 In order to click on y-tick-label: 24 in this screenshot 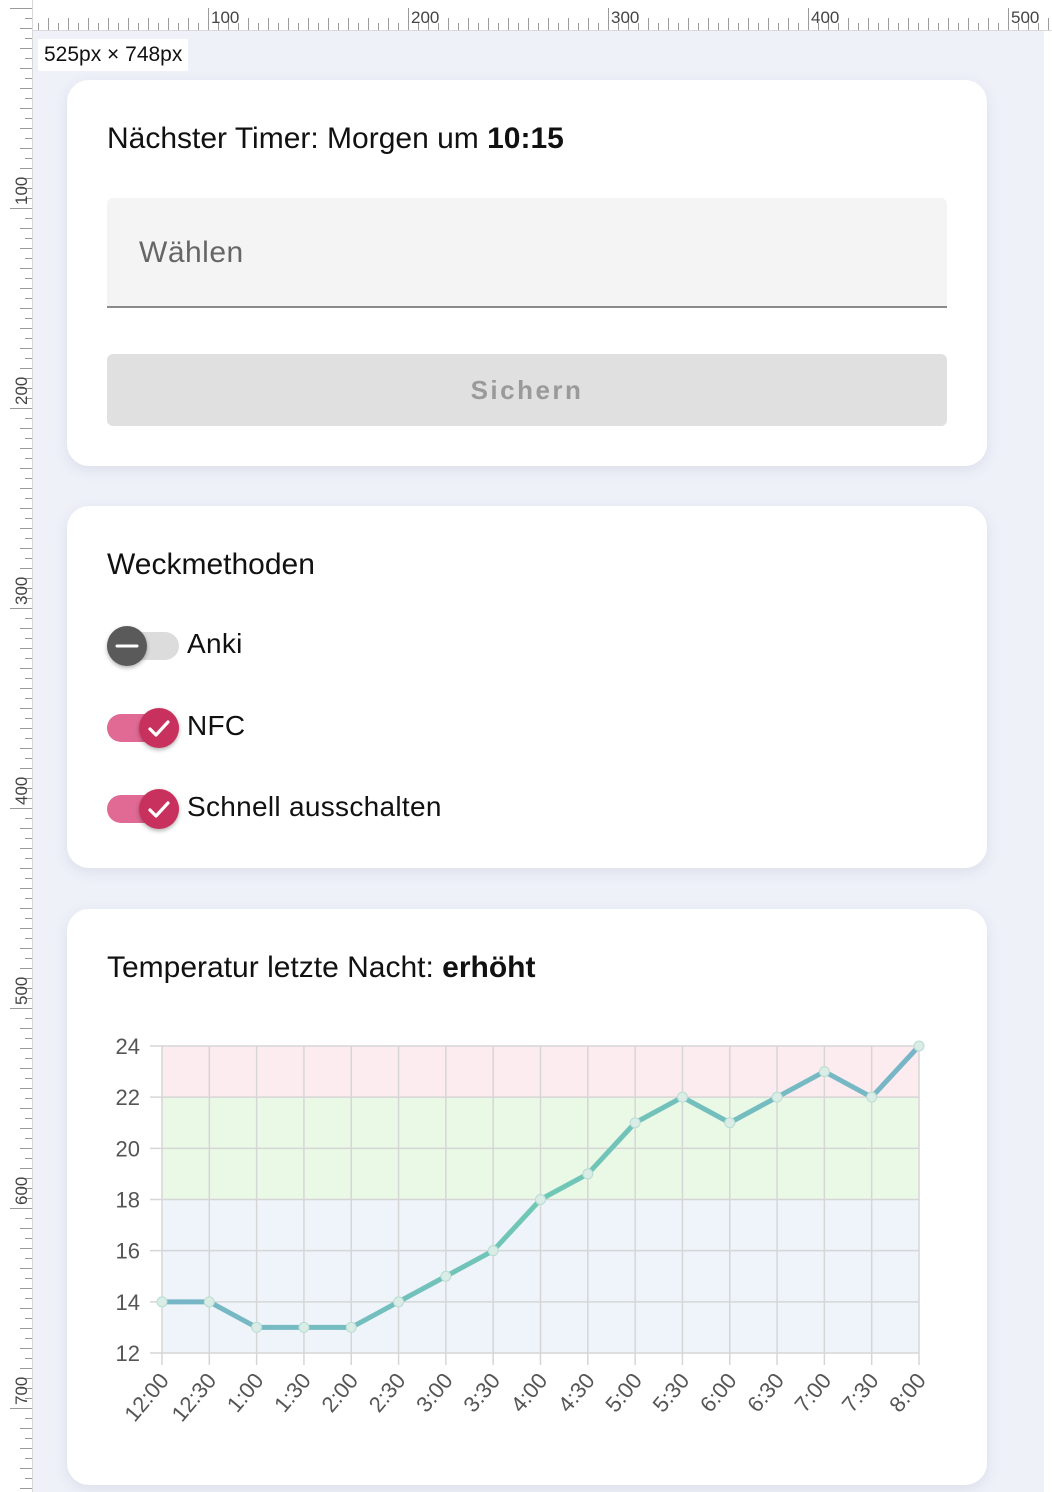, I will do `click(128, 1046)`.